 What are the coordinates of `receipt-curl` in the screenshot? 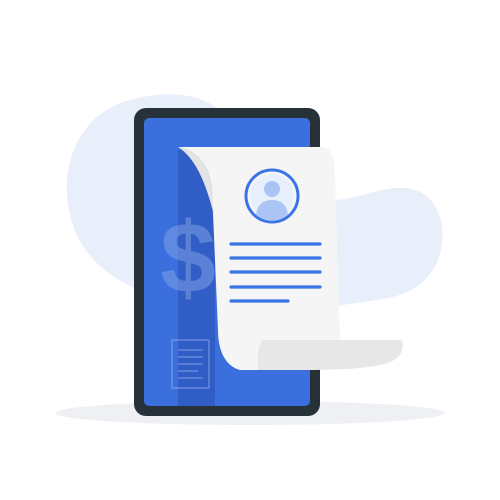 It's located at (326, 355).